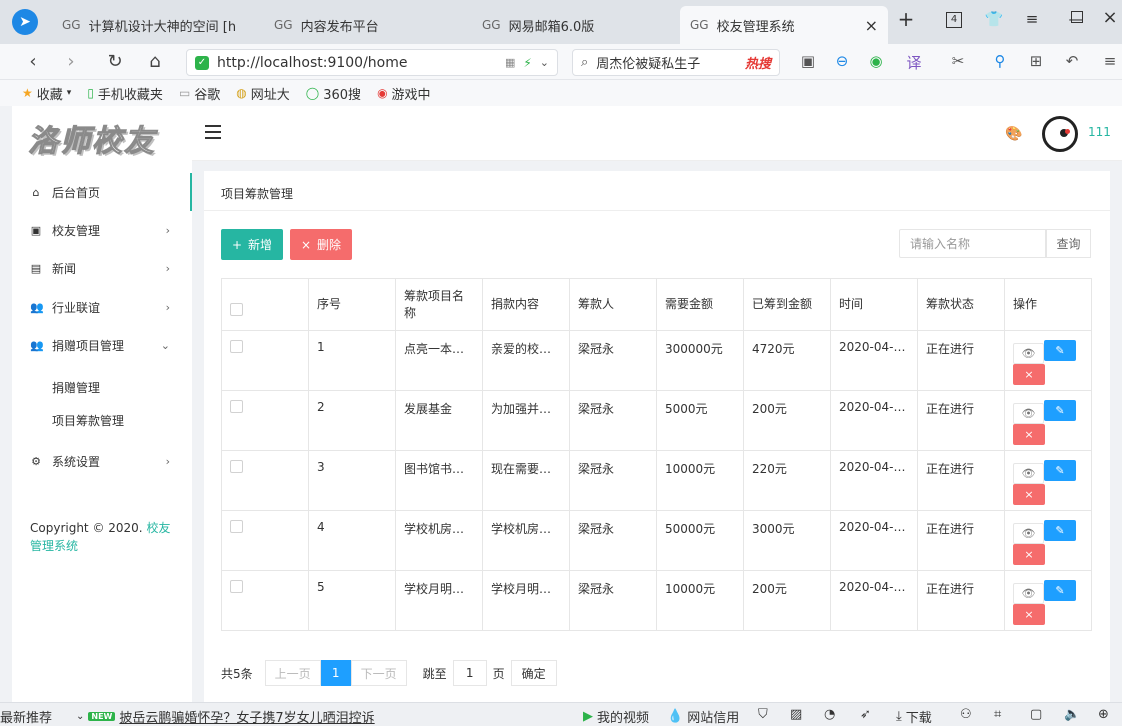  I want to click on download-link: ⤓ 下载, so click(914, 716).